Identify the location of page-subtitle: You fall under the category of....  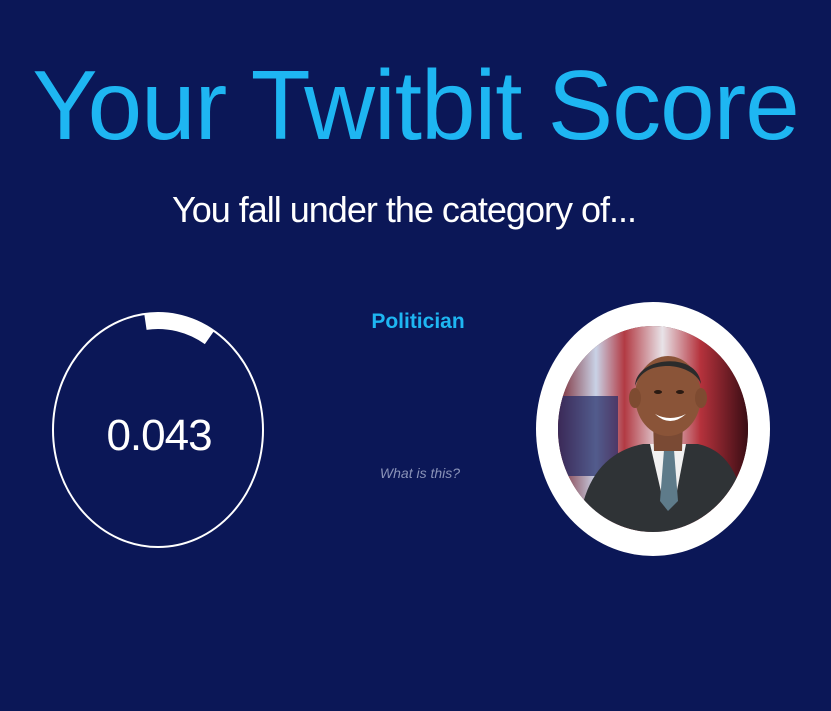
(404, 209).